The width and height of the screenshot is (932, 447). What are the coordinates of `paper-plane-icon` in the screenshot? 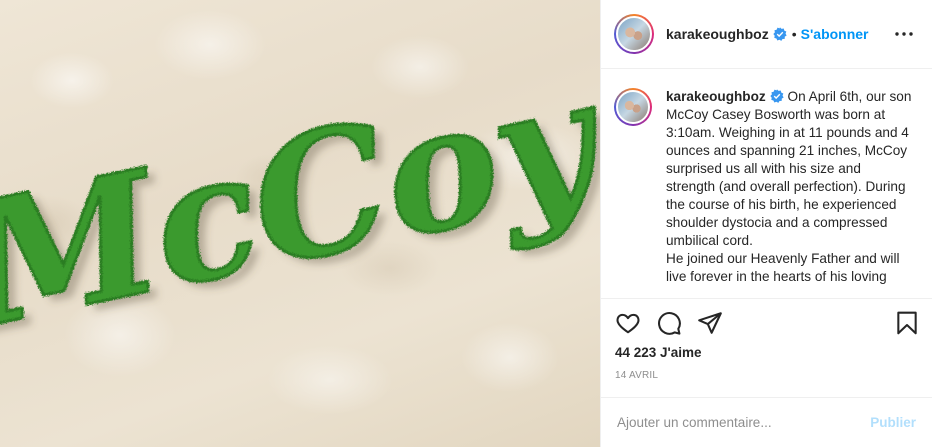 It's located at (710, 323).